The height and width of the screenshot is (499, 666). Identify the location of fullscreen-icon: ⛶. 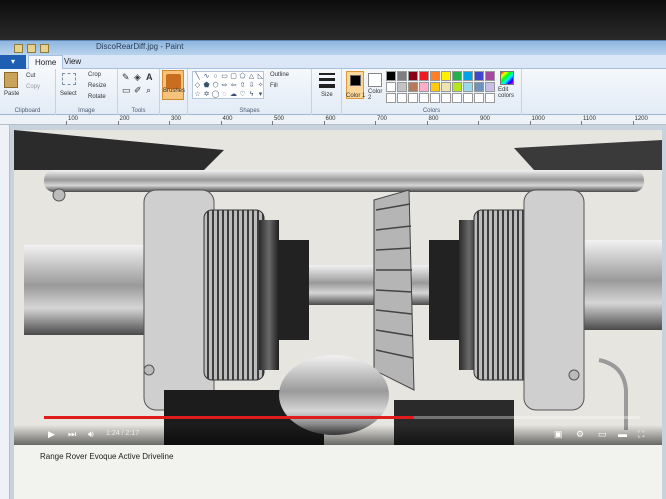
(641, 434).